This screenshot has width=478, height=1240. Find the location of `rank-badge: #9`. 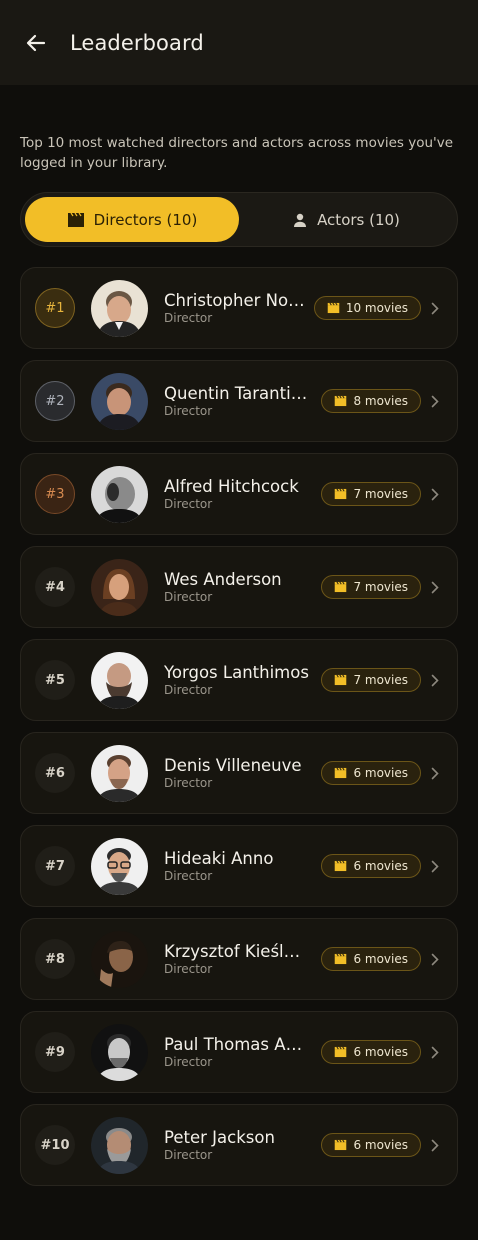

rank-badge: #9 is located at coordinates (55, 1052).